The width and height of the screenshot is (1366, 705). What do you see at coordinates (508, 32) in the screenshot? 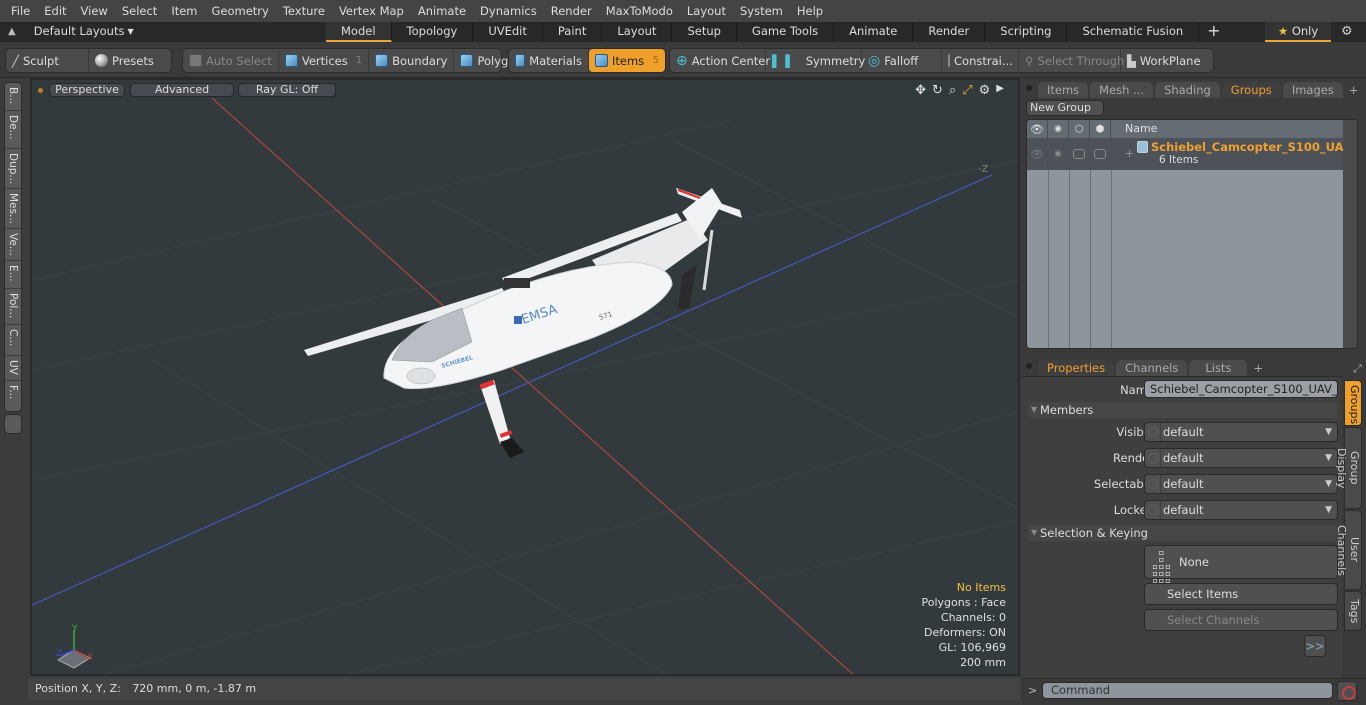
I see `tab-uvedit: UVEdit` at bounding box center [508, 32].